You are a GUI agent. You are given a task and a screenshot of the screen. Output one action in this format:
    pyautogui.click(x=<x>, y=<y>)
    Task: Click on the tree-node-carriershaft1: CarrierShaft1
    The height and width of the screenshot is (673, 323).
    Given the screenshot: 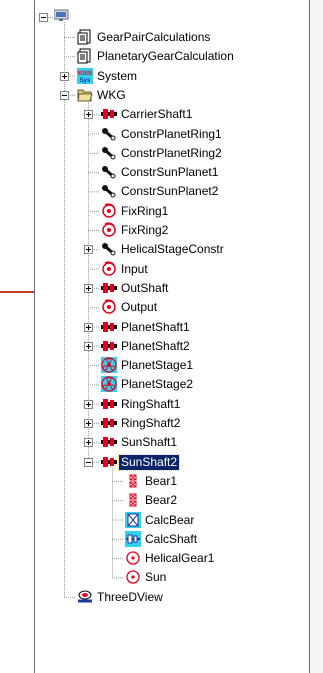 What is the action you would take?
    pyautogui.click(x=150, y=114)
    